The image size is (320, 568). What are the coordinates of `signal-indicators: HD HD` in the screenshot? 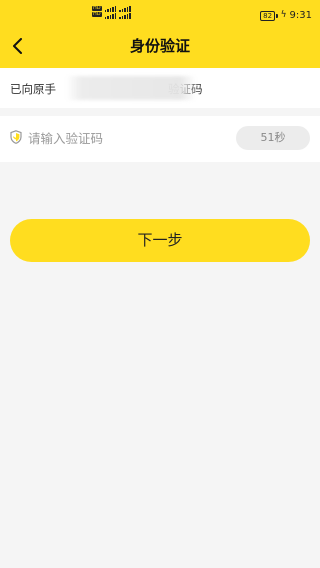 It's located at (111, 12).